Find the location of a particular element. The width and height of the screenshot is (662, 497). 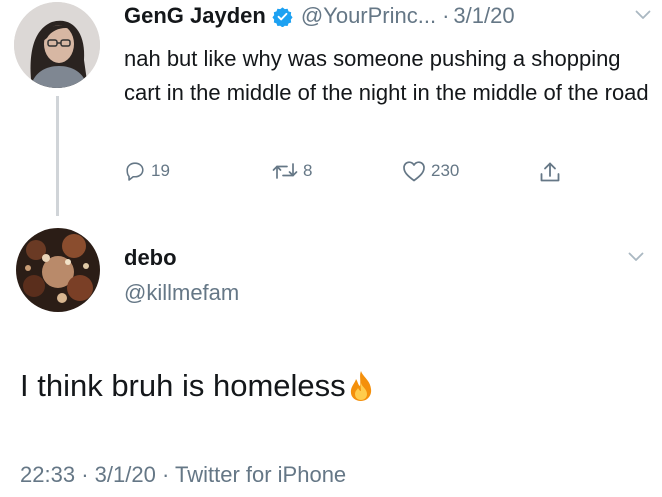

avatar-geng-jayden is located at coordinates (57, 45).